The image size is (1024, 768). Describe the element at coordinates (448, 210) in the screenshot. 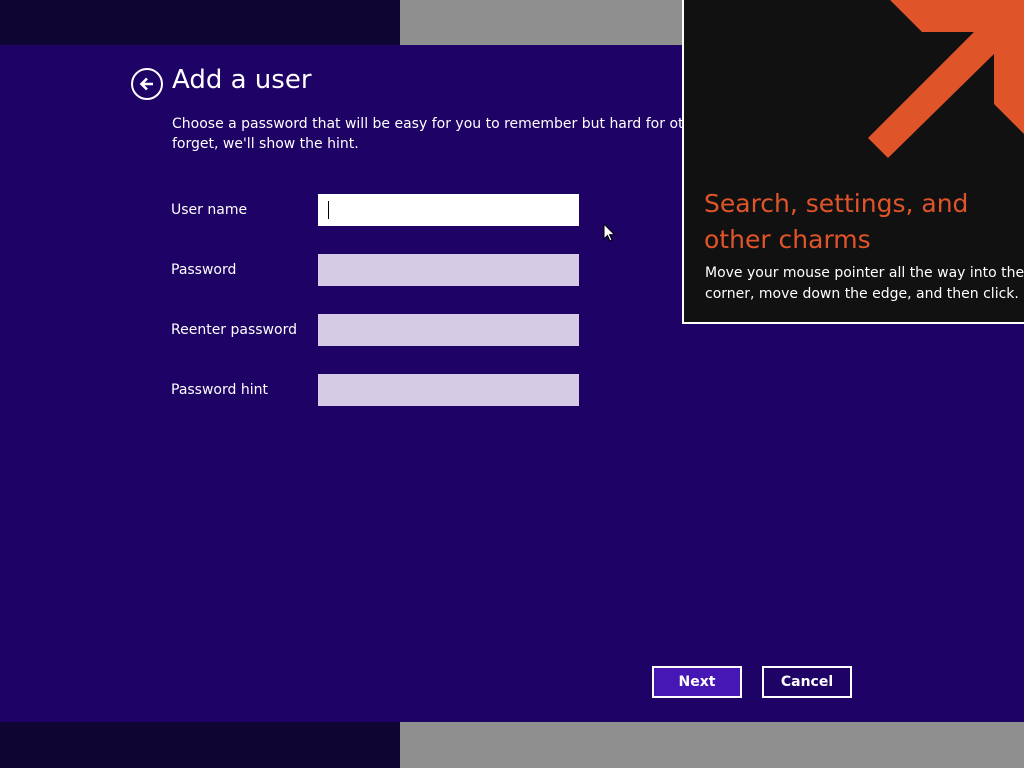

I see `user-name-field` at that location.